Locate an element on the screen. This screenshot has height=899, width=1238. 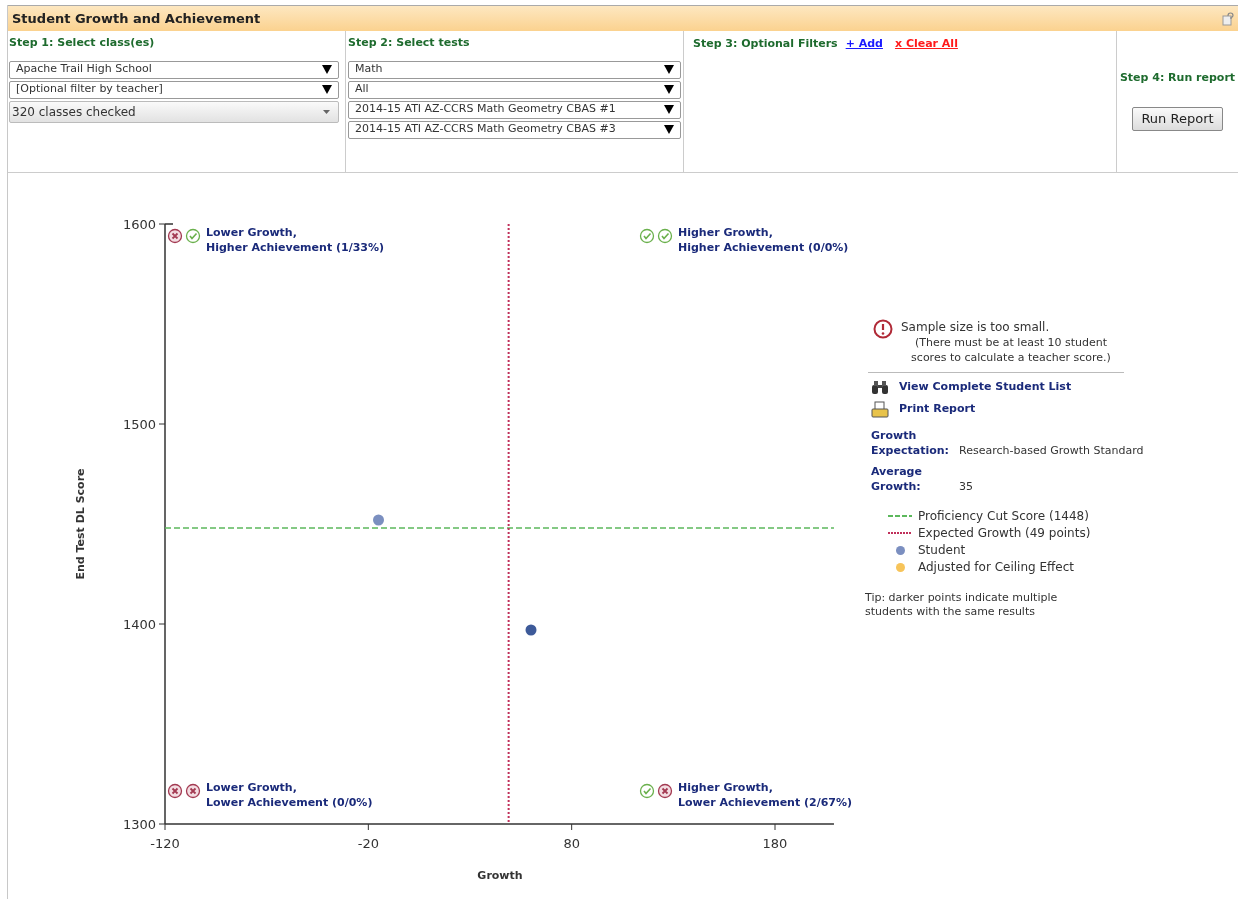
clear-all-link: x Clear All is located at coordinates (926, 44).